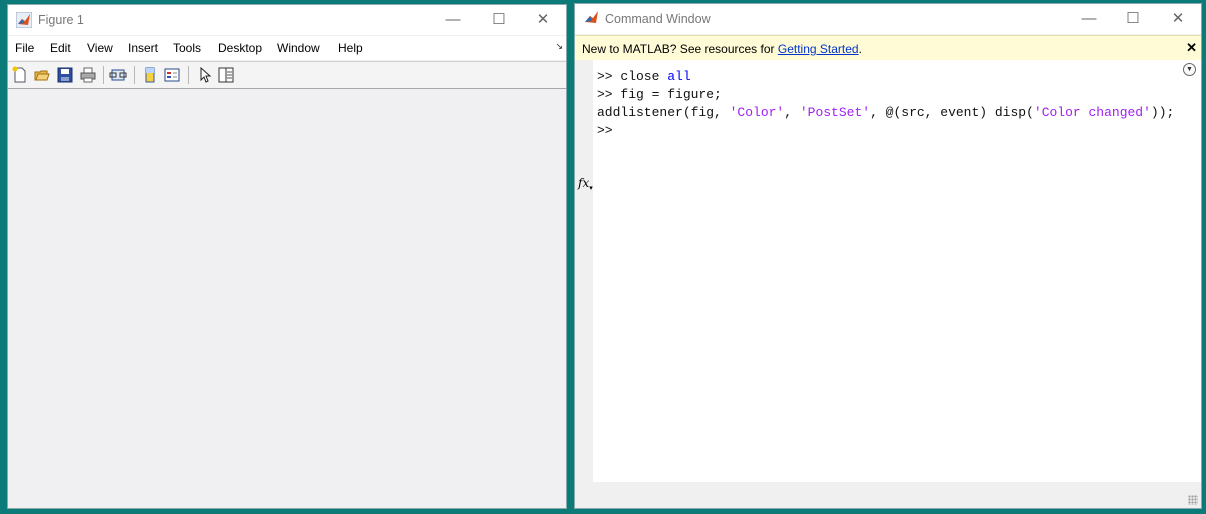 This screenshot has width=1206, height=514. Describe the element at coordinates (24, 48) in the screenshot. I see `menu-file: File` at that location.